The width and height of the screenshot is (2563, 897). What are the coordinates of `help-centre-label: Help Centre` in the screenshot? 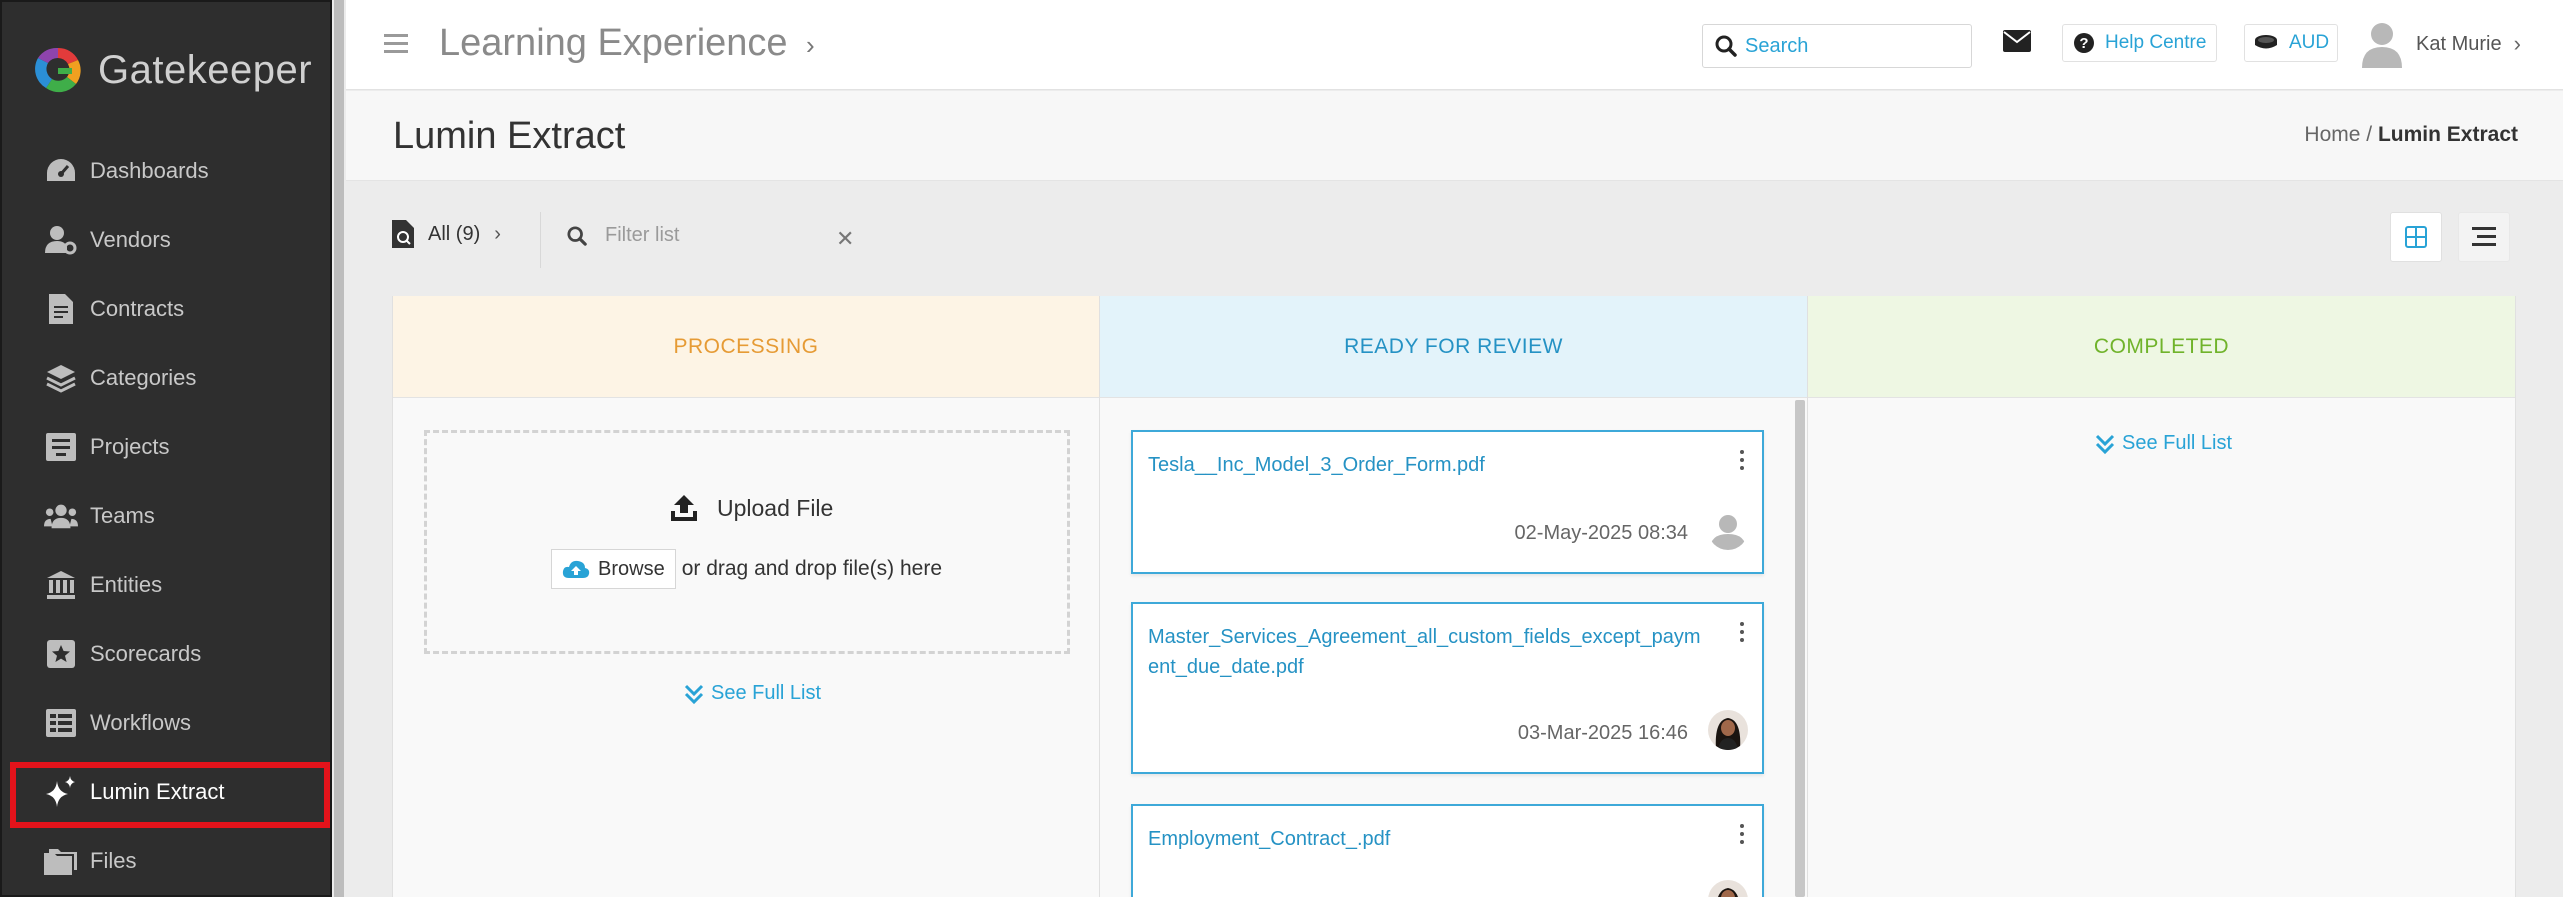 It's located at (2156, 42).